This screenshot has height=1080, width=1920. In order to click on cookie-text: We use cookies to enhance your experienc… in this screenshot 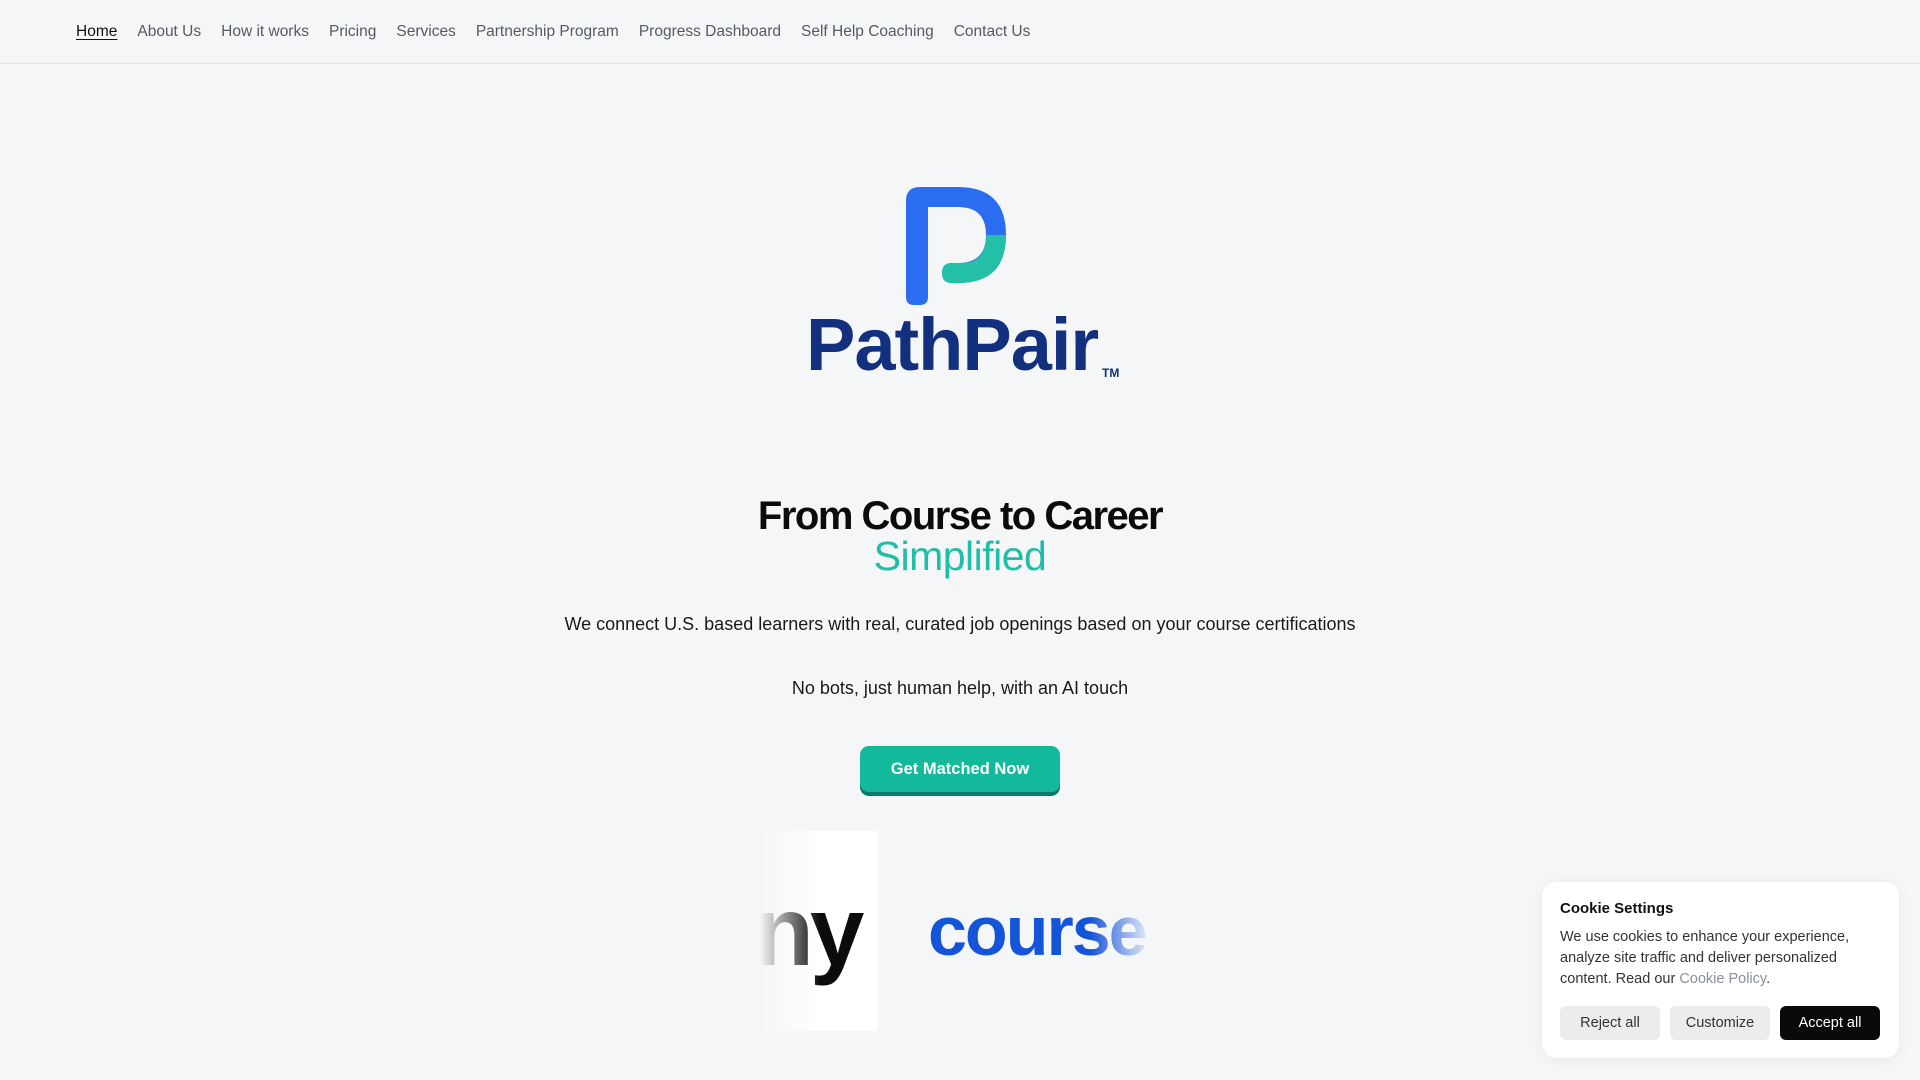, I will do `click(1720, 958)`.